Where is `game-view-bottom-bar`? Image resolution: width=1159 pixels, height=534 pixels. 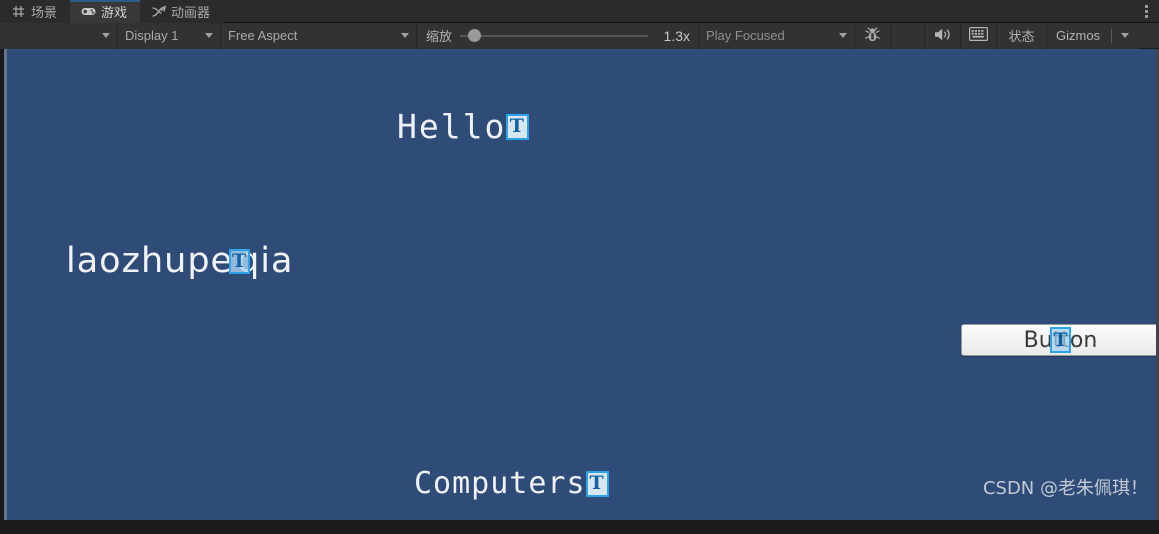
game-view-bottom-bar is located at coordinates (579, 527).